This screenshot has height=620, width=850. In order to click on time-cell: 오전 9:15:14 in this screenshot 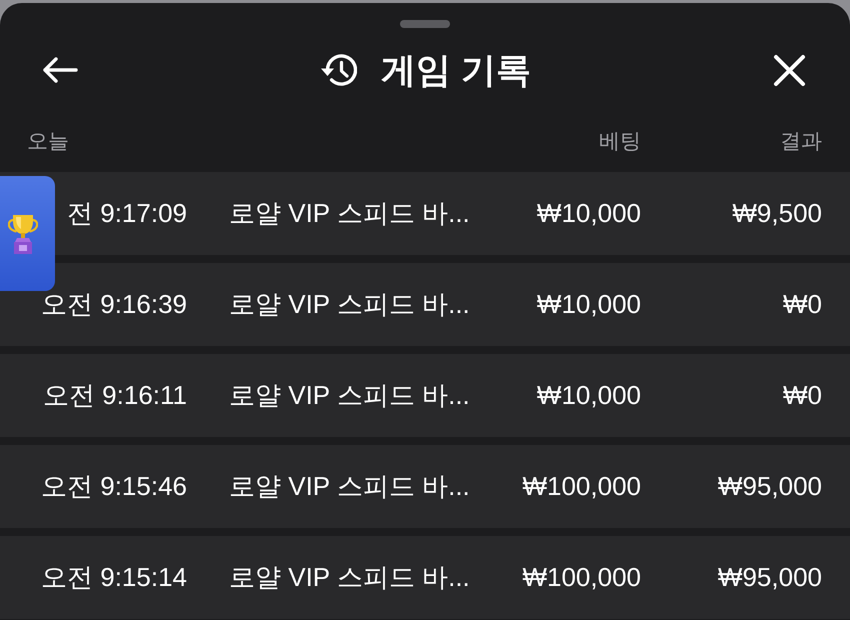, I will do `click(114, 577)`.